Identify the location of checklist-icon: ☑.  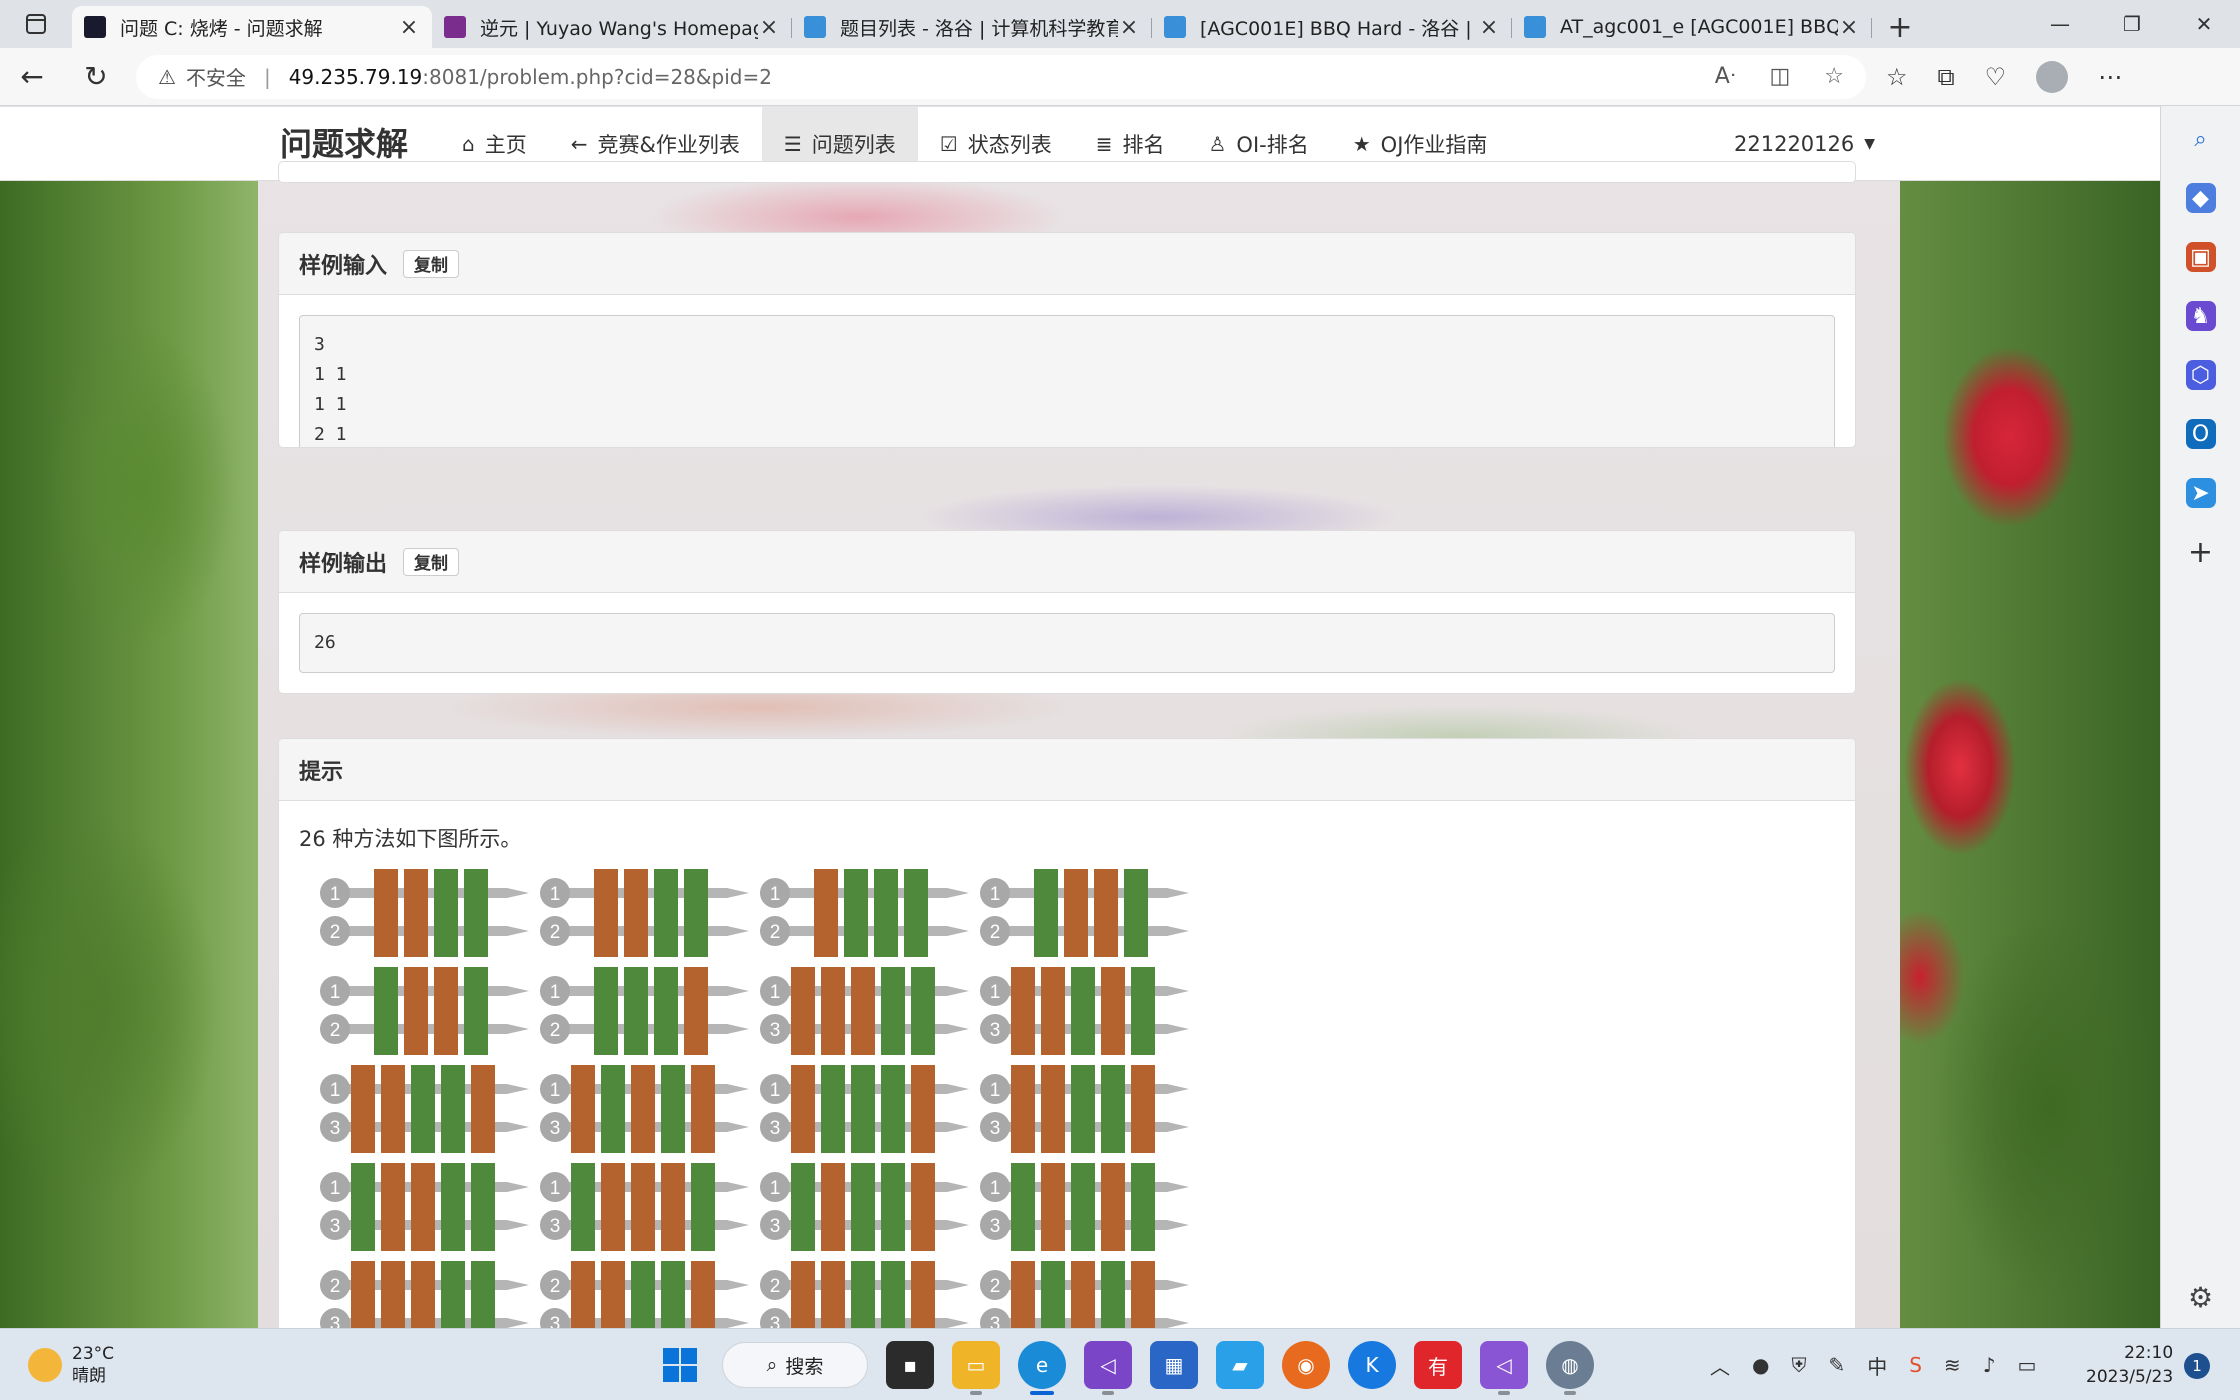
(948, 144).